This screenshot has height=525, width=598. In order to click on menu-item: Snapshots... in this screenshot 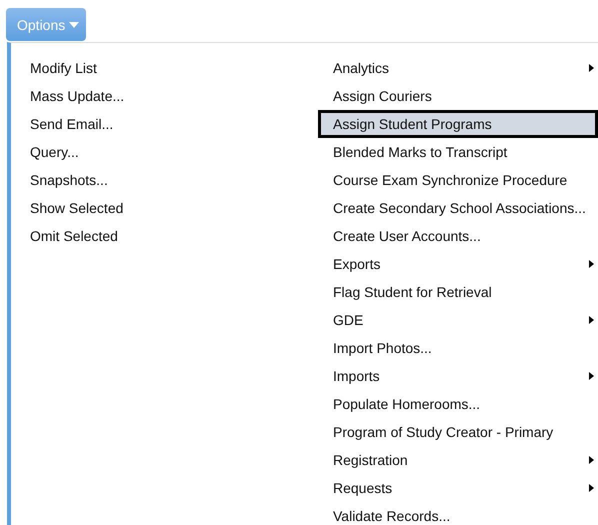, I will do `click(174, 180)`.